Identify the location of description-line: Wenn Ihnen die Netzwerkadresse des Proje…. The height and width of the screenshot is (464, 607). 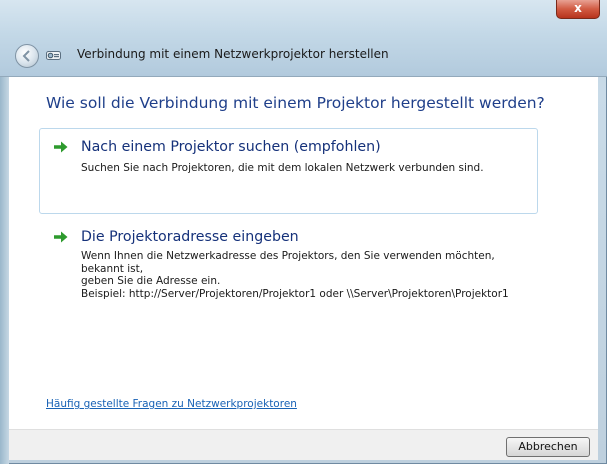
(288, 262).